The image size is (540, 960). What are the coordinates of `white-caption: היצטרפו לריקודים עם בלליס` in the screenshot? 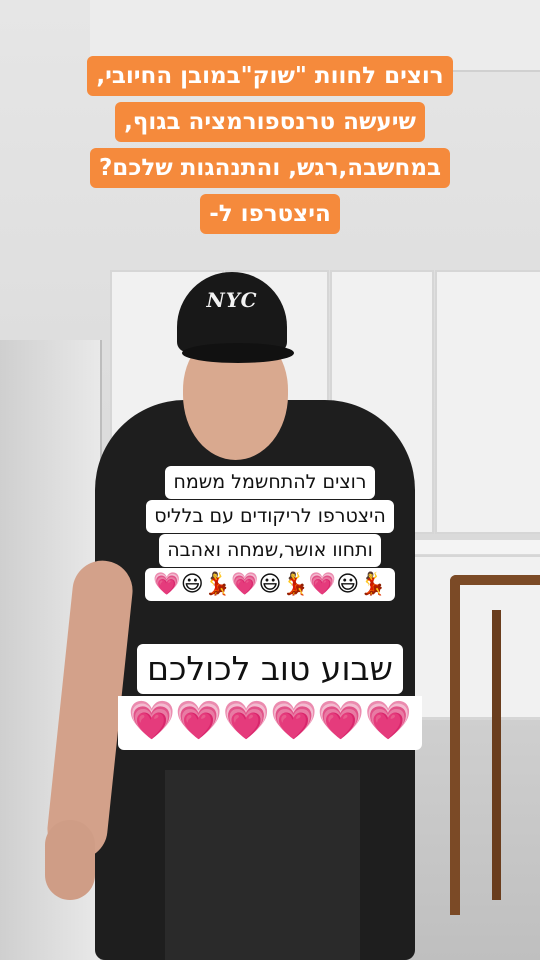 It's located at (270, 516).